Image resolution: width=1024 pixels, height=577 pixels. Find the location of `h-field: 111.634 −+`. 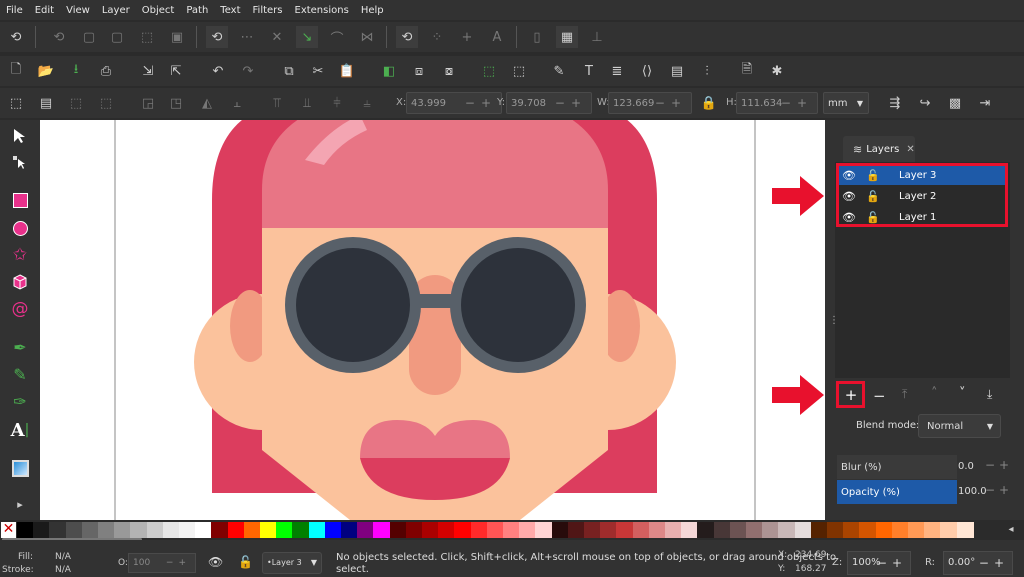

h-field: 111.634 −+ is located at coordinates (777, 103).